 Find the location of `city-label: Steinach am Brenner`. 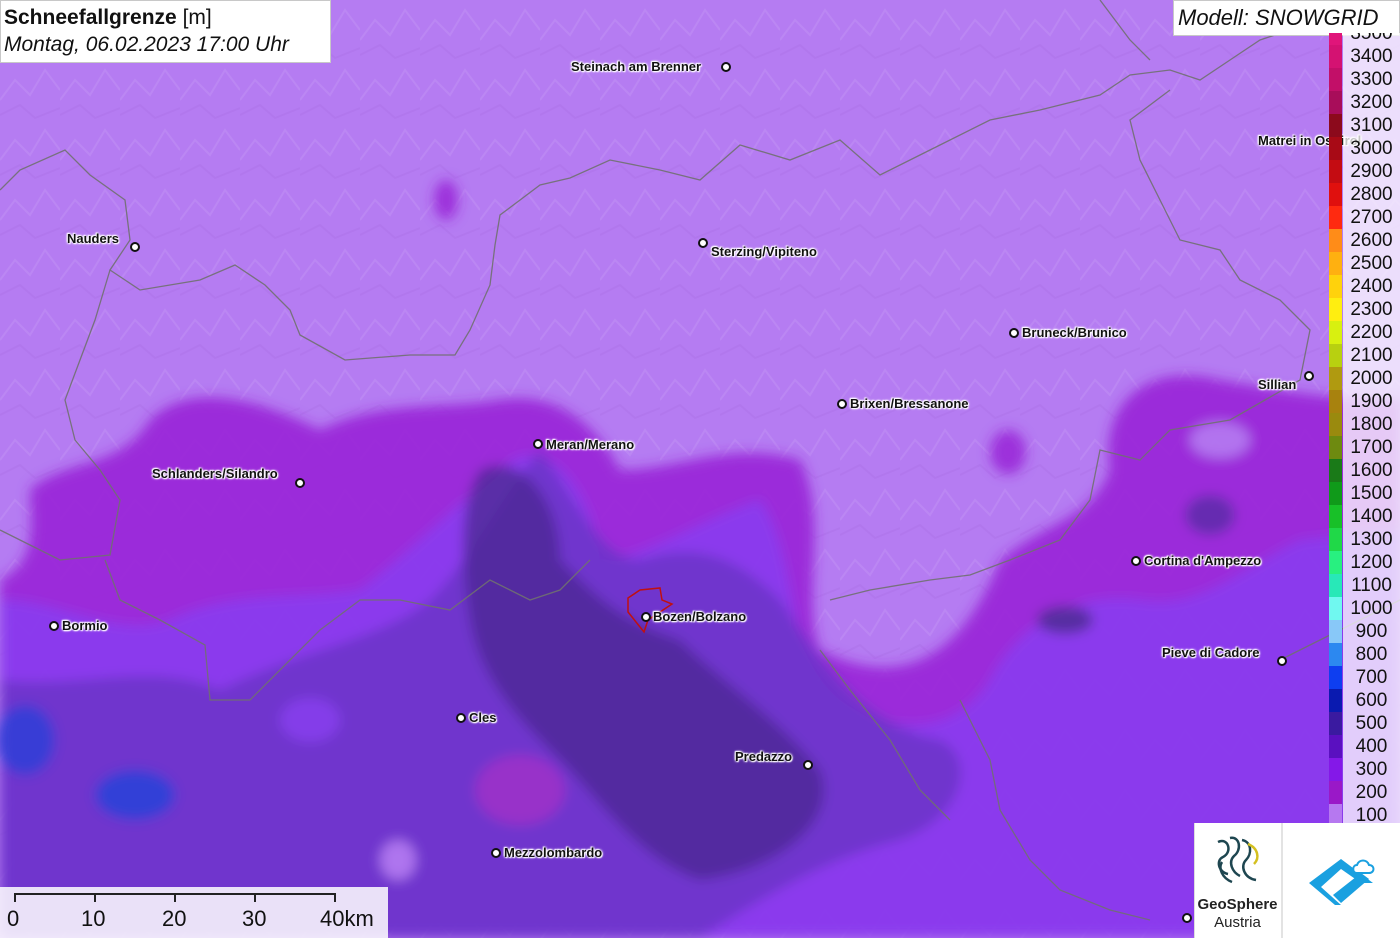

city-label: Steinach am Brenner is located at coordinates (636, 66).